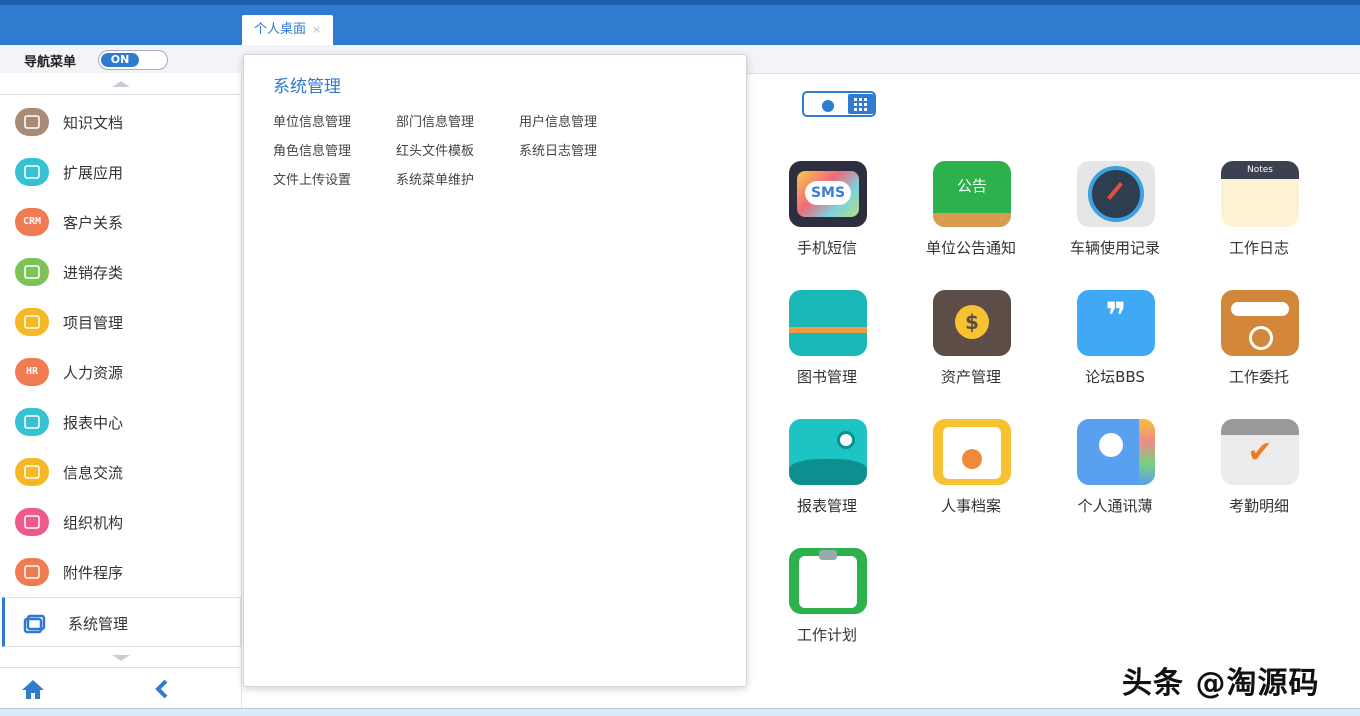 This screenshot has width=1360, height=716. What do you see at coordinates (680, 22) in the screenshot?
I see `top-bar` at bounding box center [680, 22].